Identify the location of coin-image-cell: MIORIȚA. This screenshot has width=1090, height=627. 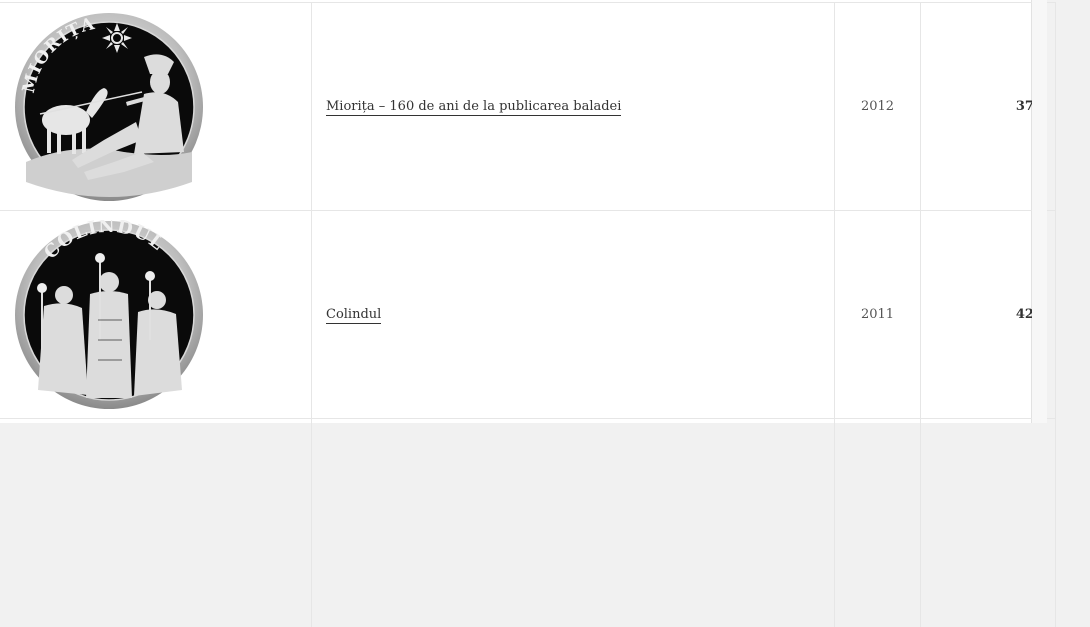
(156, 106).